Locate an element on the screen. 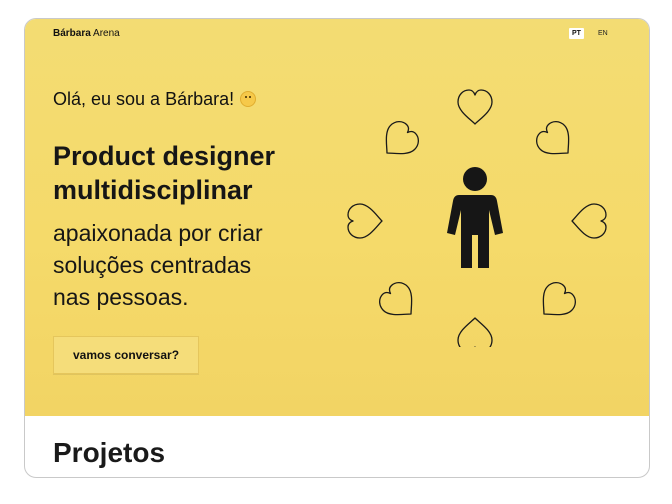 This screenshot has width=672, height=504. subline-line-3: nas pessoas. is located at coordinates (121, 297).